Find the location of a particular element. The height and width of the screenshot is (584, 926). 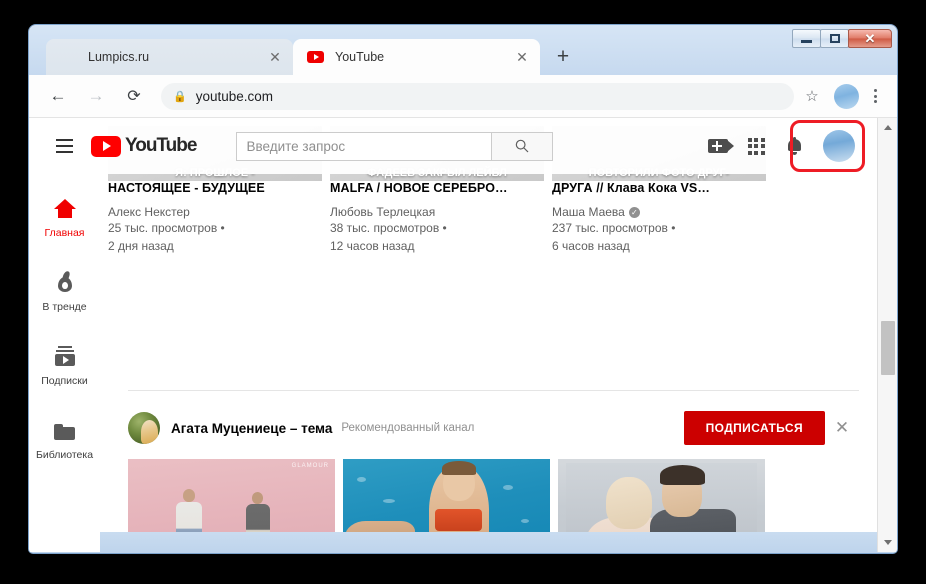

sidebar-item-label: Главная is located at coordinates (64, 232).